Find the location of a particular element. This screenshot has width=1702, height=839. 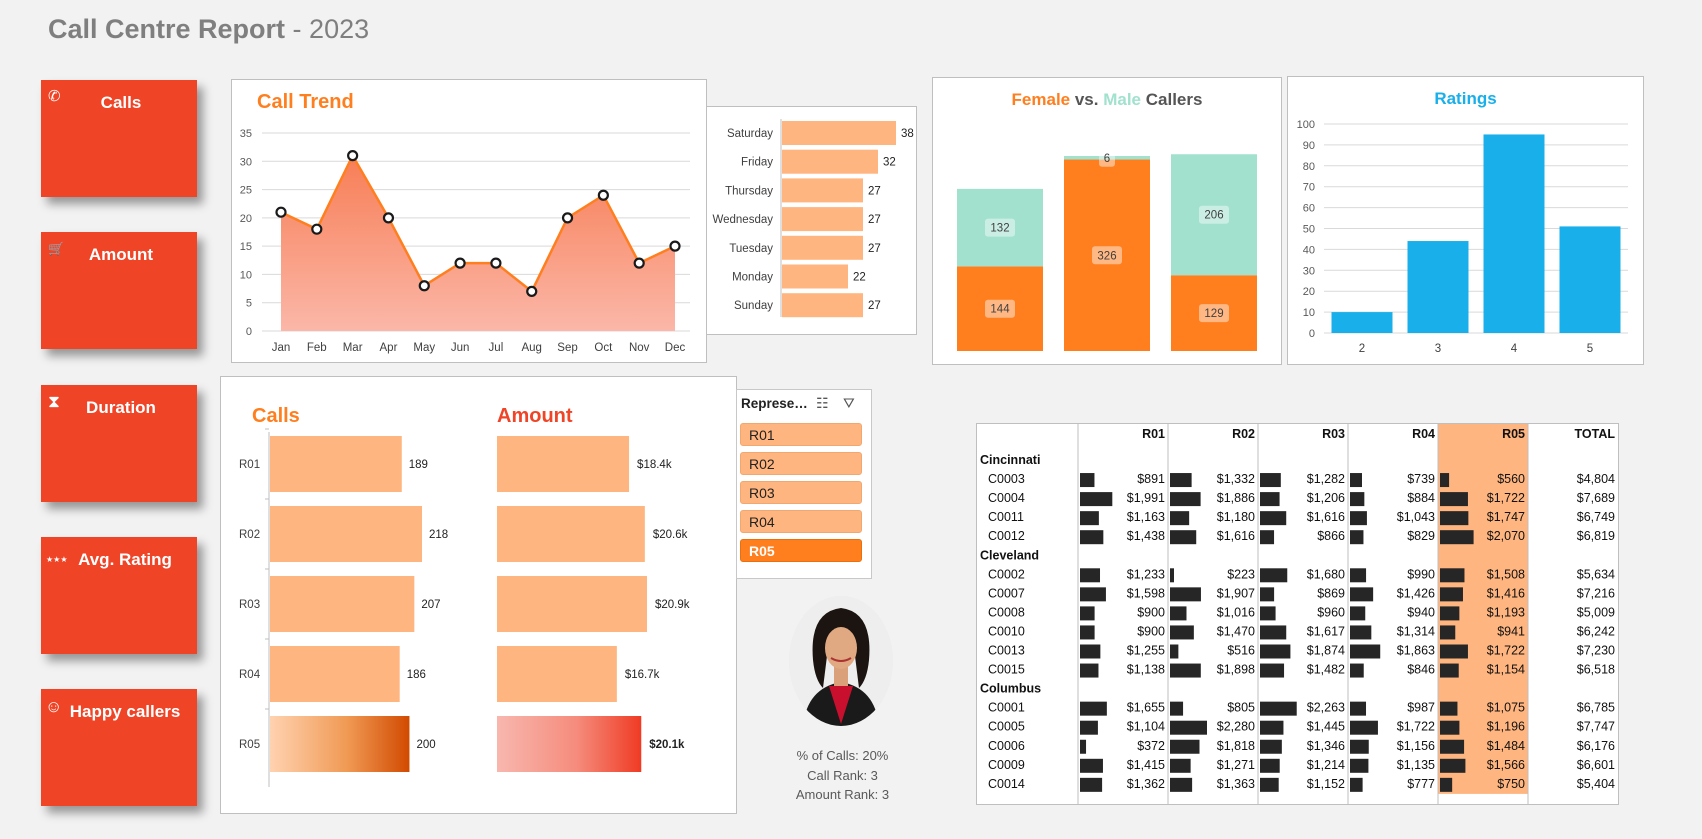

cell-value: $1,233 is located at coordinates (1146, 574).